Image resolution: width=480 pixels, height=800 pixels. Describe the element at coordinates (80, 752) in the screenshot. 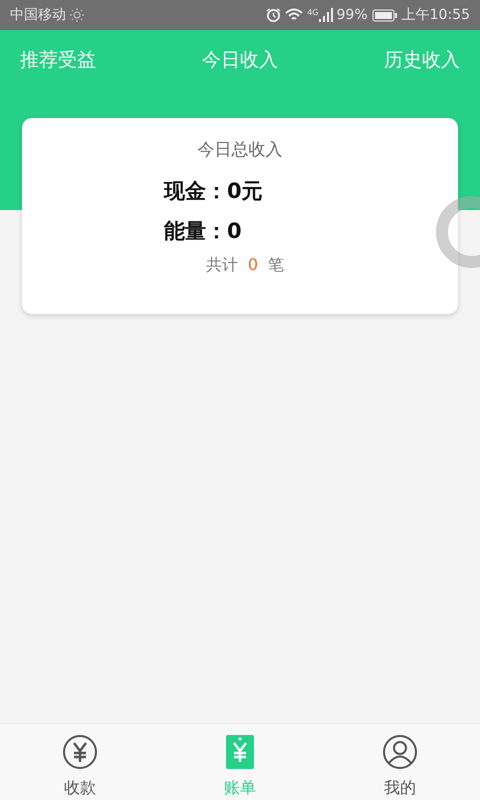

I see `yen-circle-icon` at that location.